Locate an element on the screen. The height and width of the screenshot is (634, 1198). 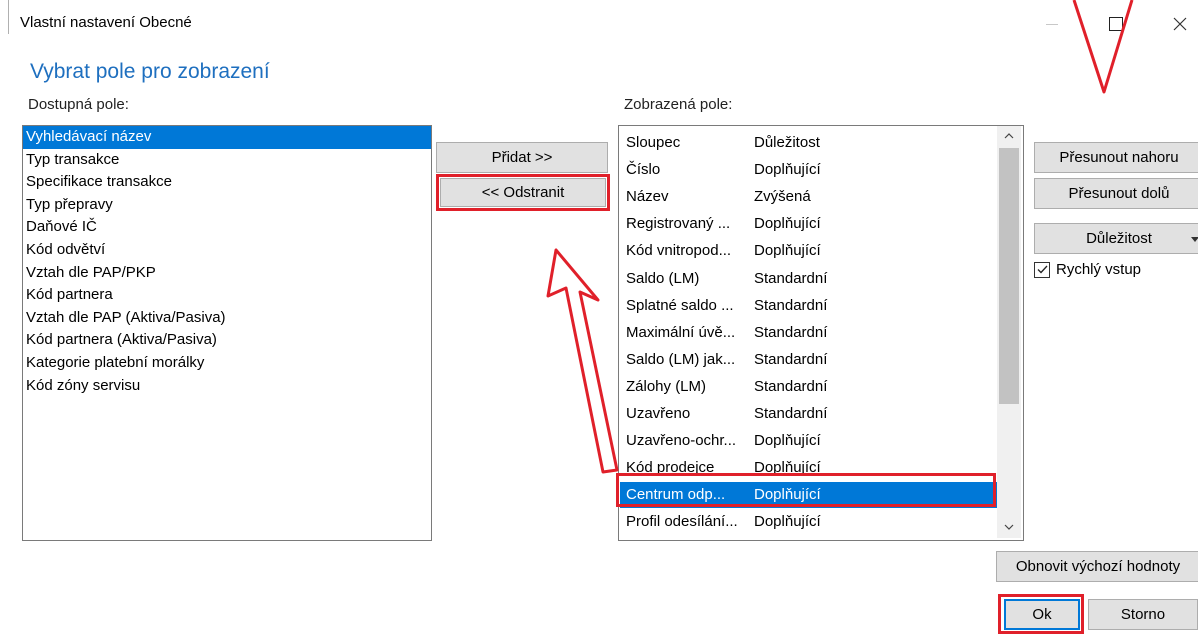
arrow-down-icon is located at coordinates (1103, 47).